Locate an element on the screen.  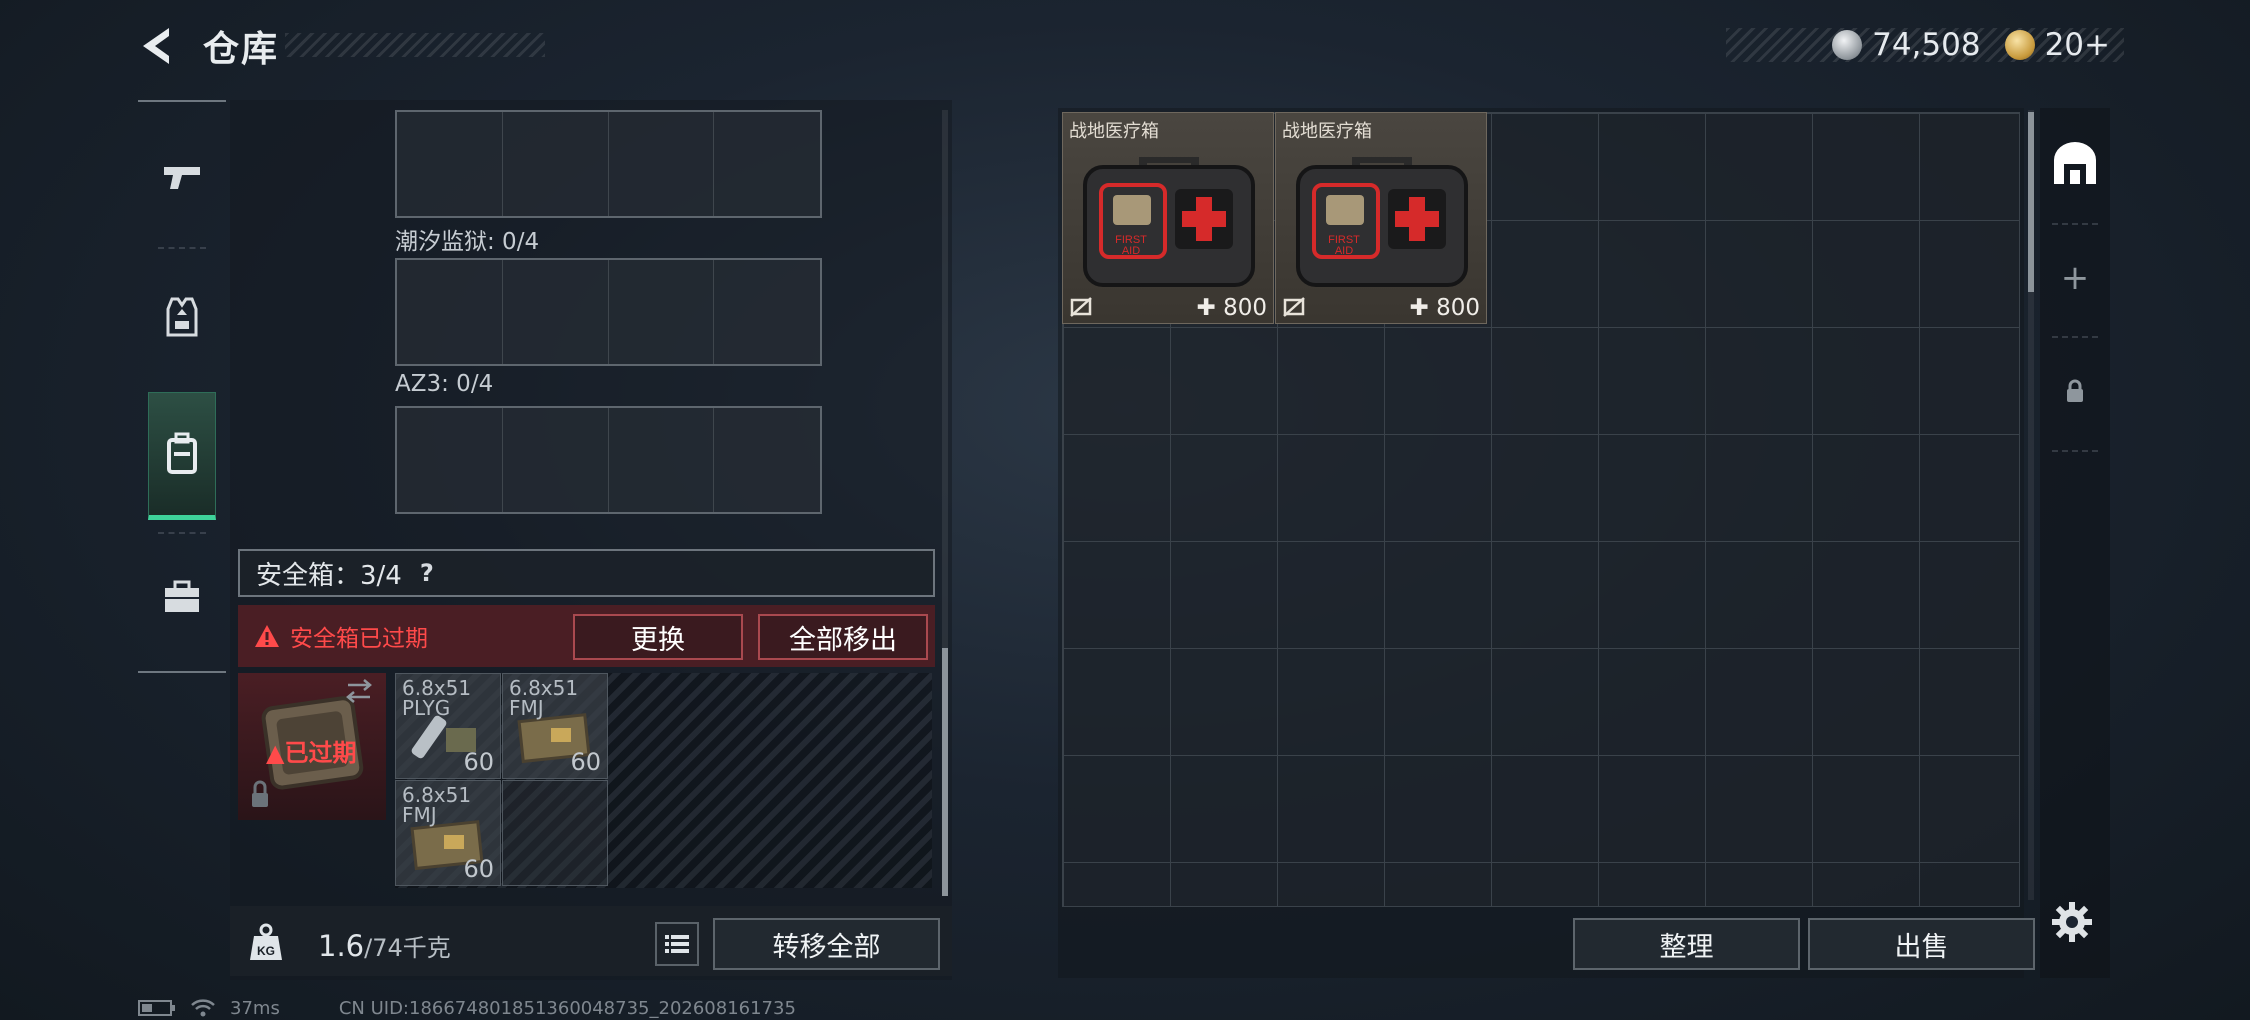
weight-readout: 1.6/74千克 is located at coordinates (384, 945).